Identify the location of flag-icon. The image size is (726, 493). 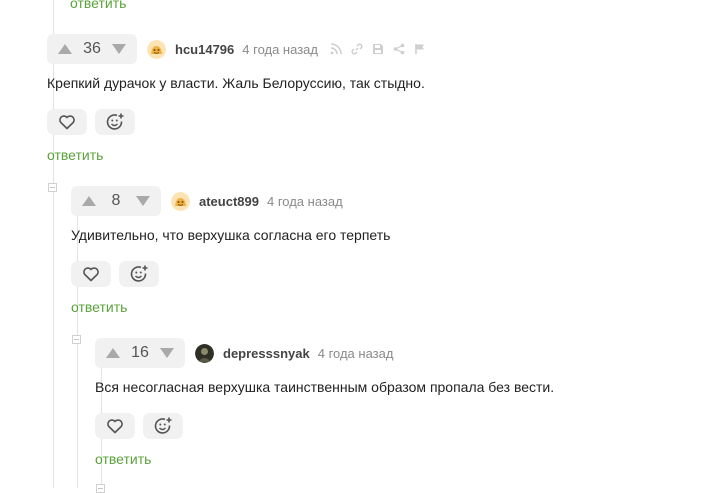
(420, 49).